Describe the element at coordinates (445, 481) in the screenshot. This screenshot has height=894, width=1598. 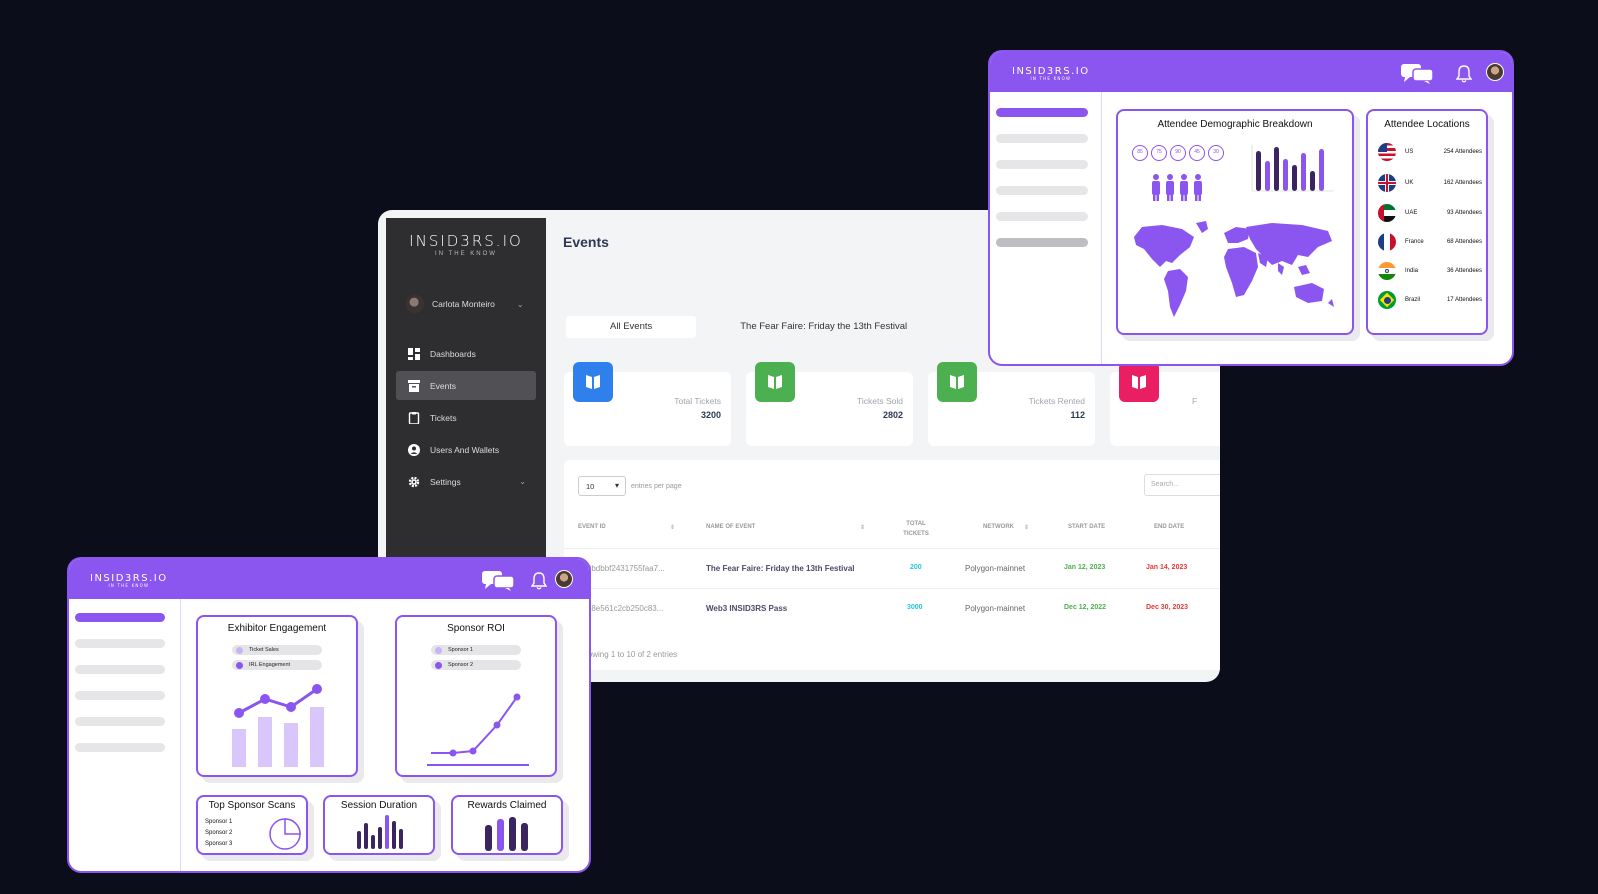
I see `sidebar-item-label: Settings` at that location.